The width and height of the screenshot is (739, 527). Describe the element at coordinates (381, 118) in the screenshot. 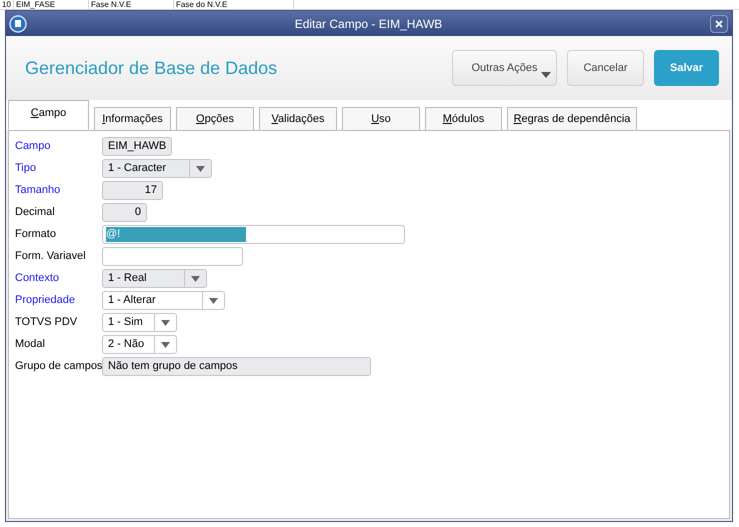

I see `tab: Uso` at that location.